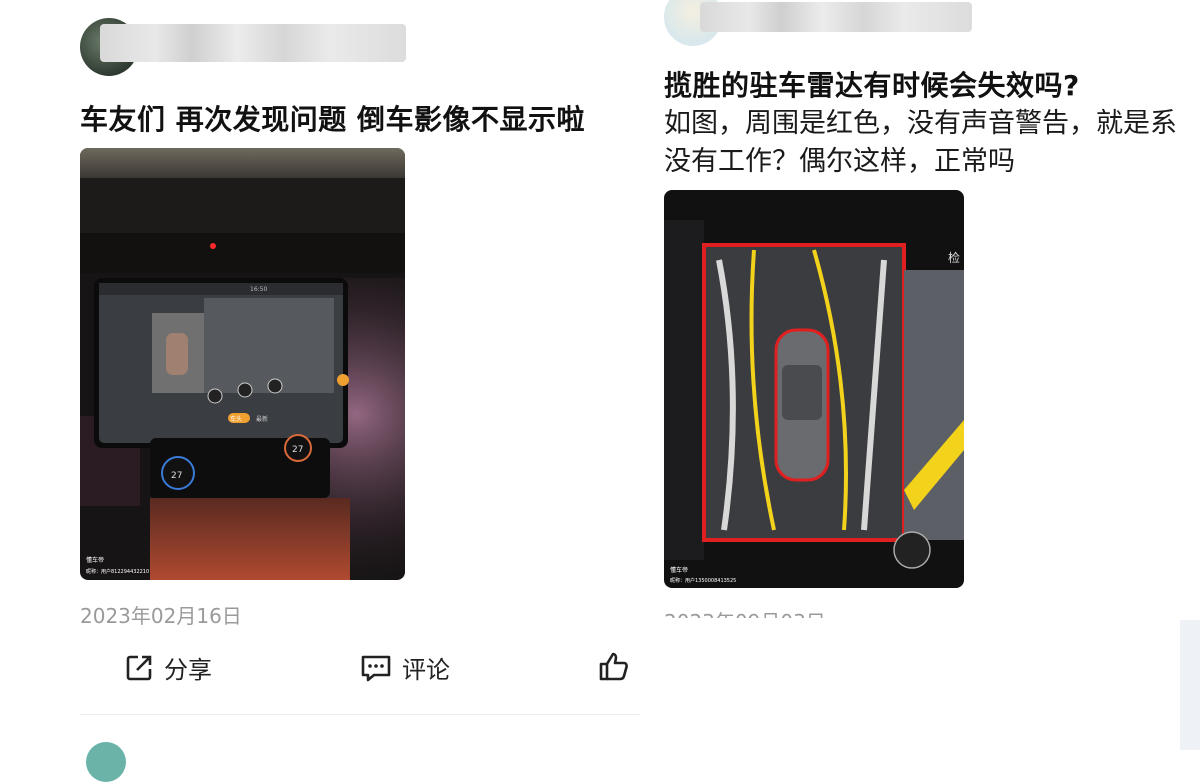 The width and height of the screenshot is (1200, 782). Describe the element at coordinates (262, 419) in the screenshot. I see `screen-button-label-2: 最新` at that location.